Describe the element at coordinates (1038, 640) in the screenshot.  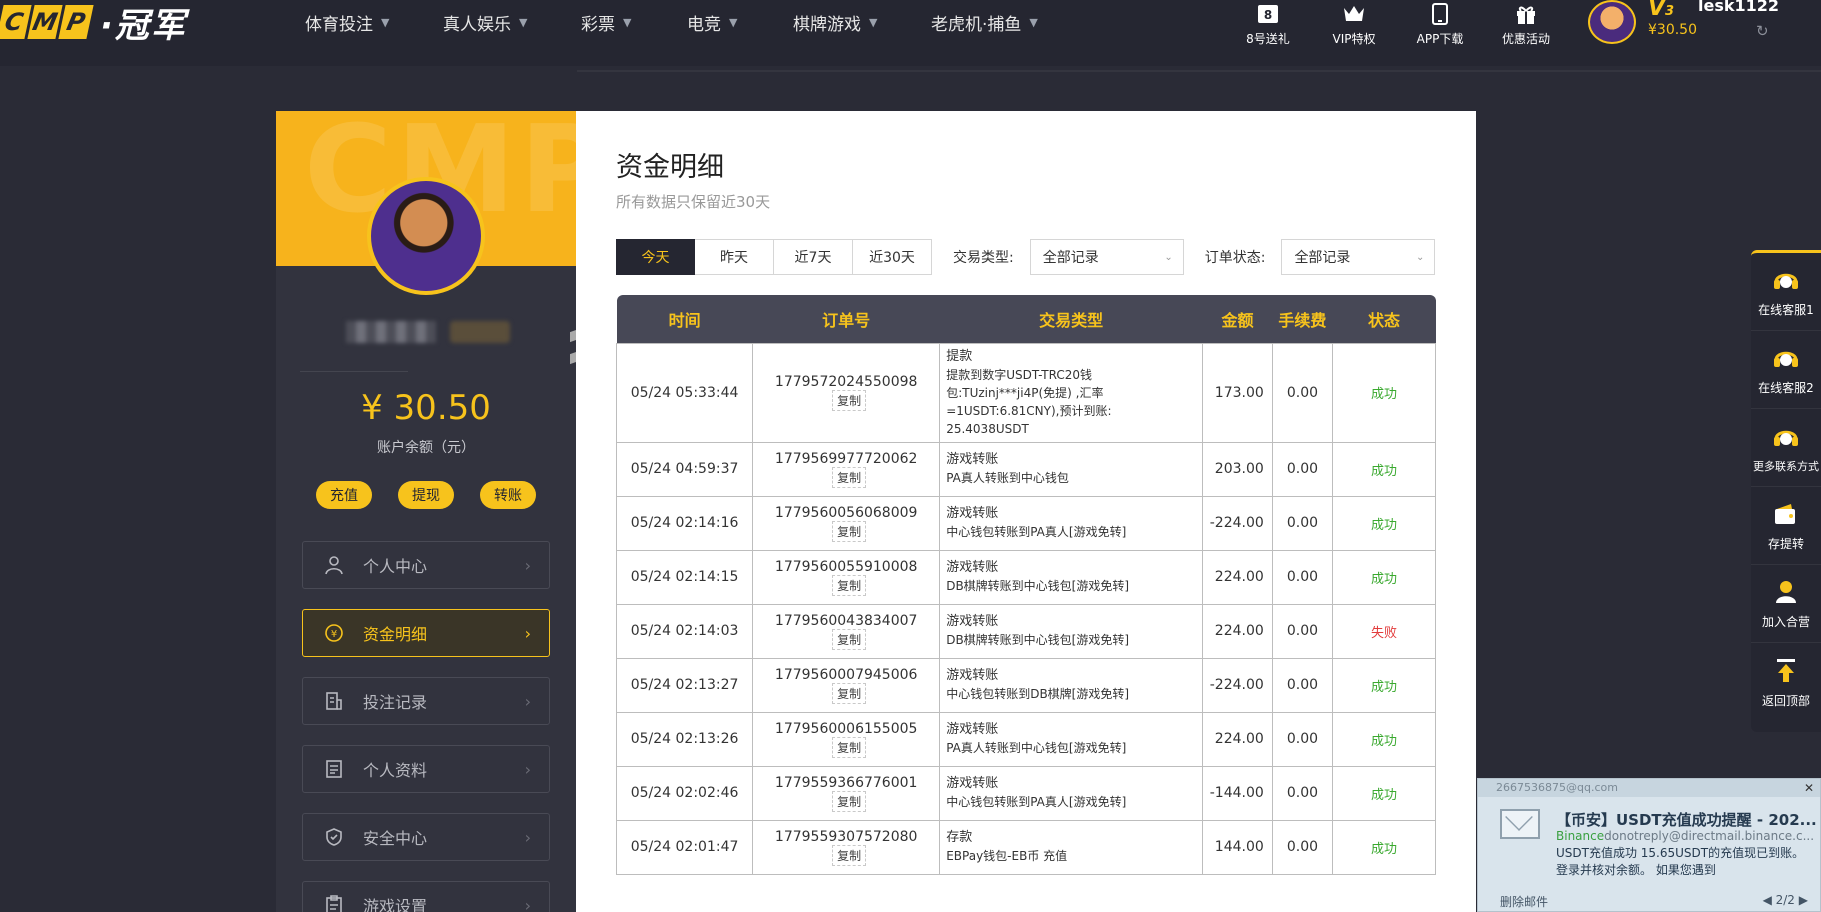
I see `transaction-detail: DB棋牌转账到中心钱包[游戏免转]` at that location.